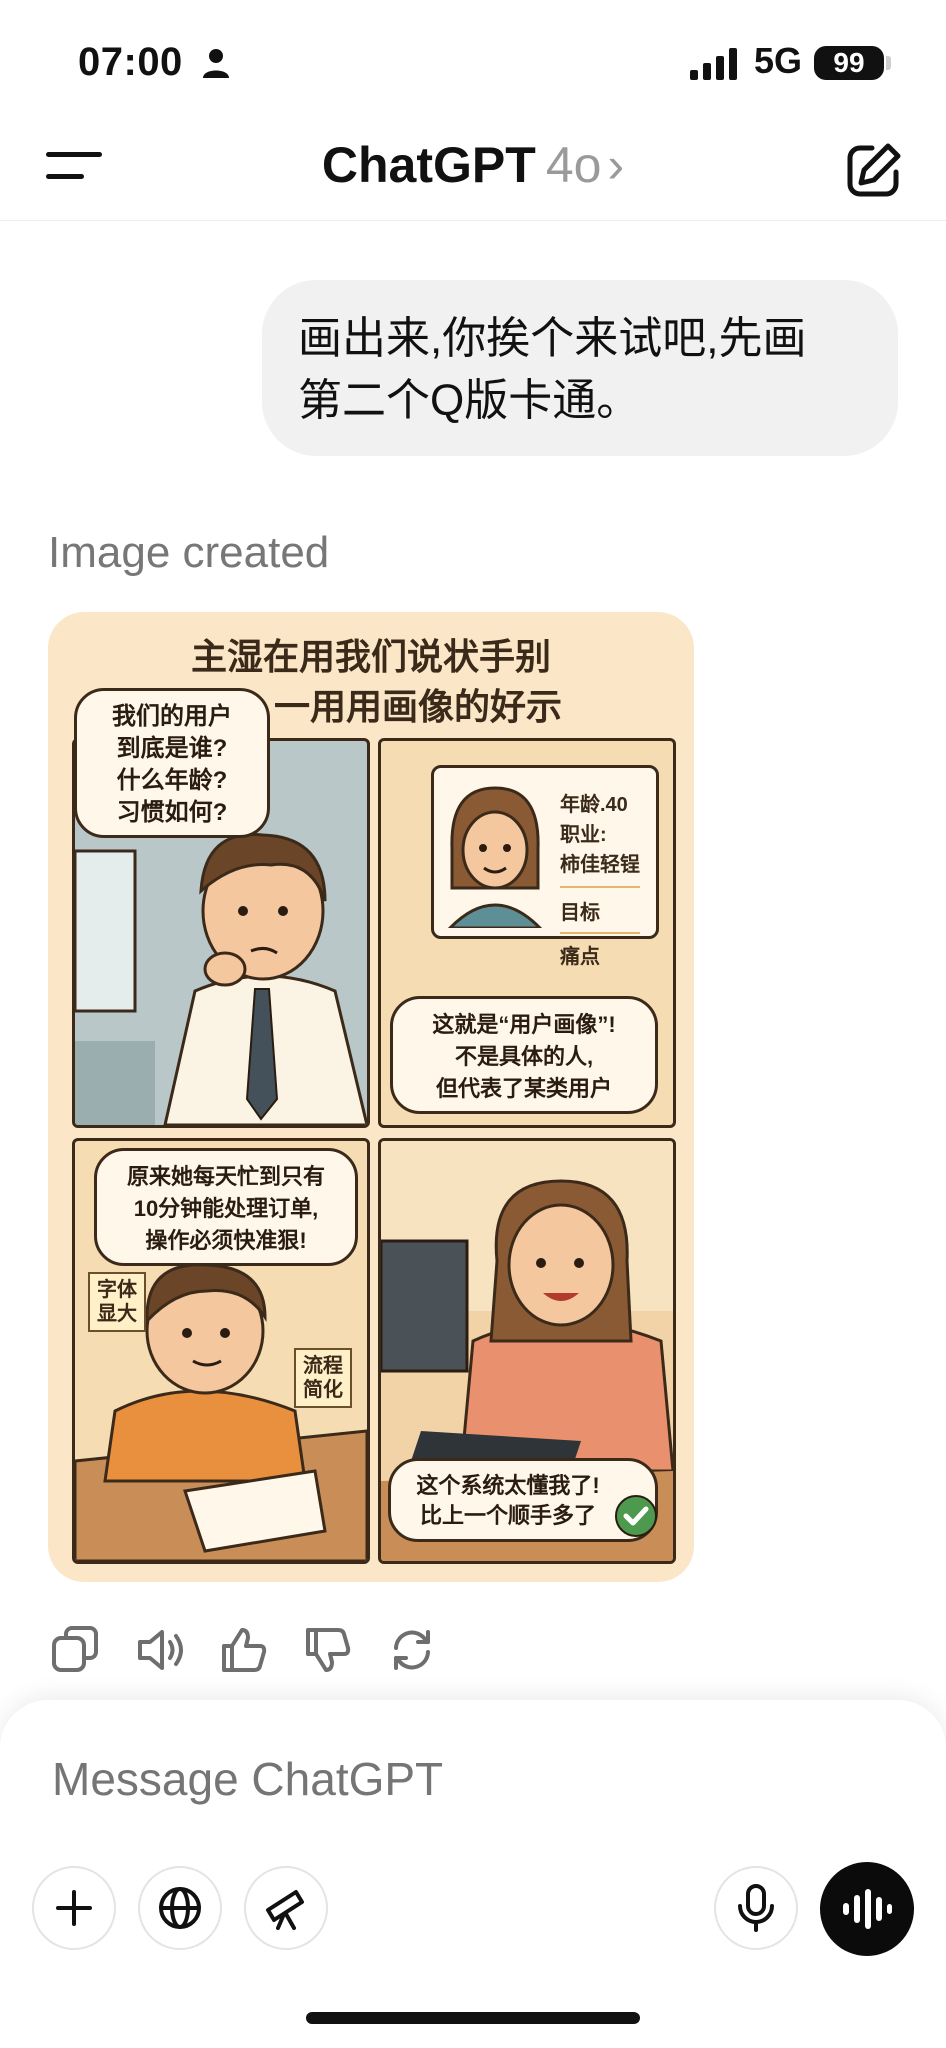  I want to click on regenerate-icon, so click(412, 1650).